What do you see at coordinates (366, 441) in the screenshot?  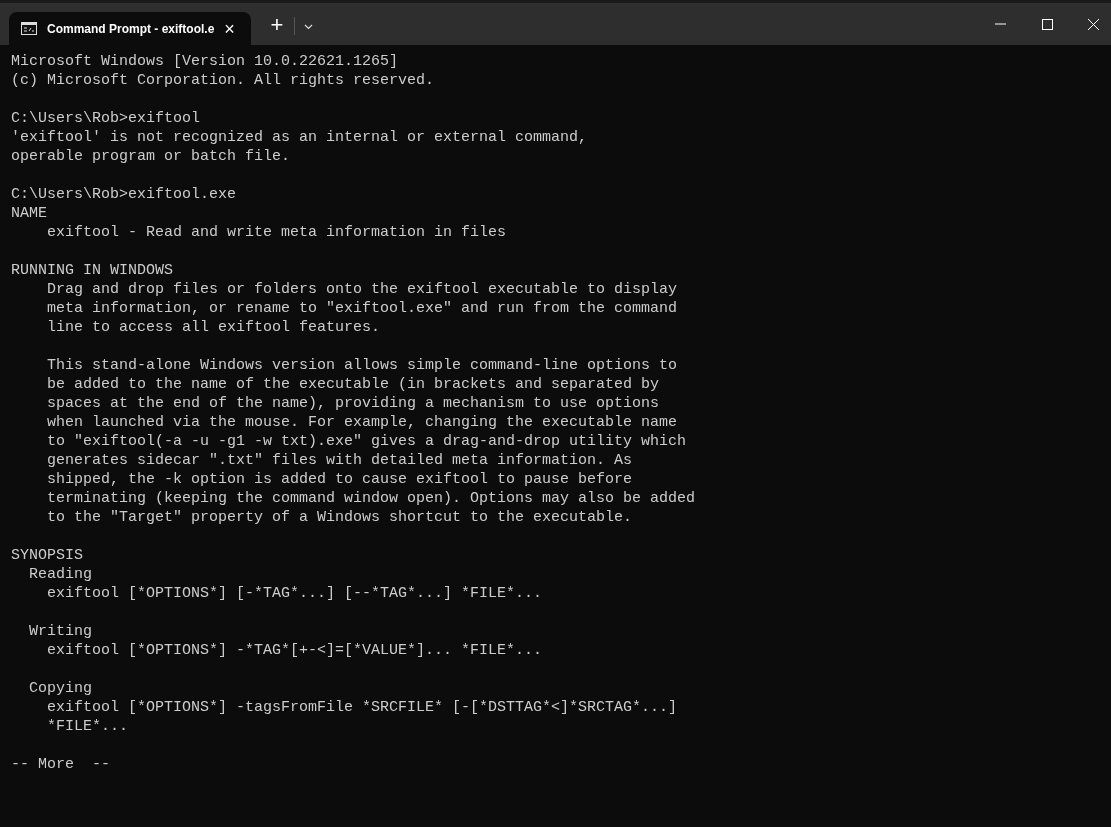 I see `terminal-line: to "exiftool(-a -u -g1 -w txt).exe" gives a drag-and-drop utility which` at bounding box center [366, 441].